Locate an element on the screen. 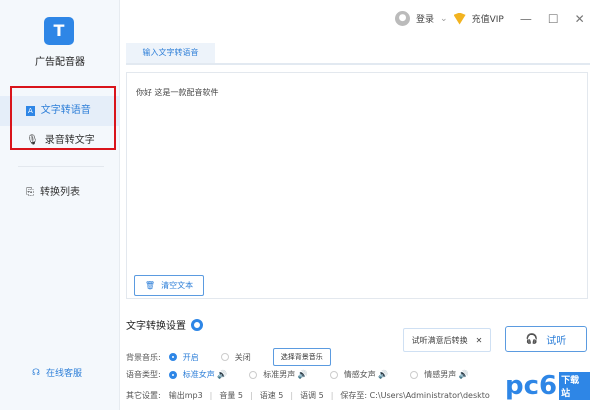 The height and width of the screenshot is (410, 600). watermark: pc6 下载站 is located at coordinates (547, 386).